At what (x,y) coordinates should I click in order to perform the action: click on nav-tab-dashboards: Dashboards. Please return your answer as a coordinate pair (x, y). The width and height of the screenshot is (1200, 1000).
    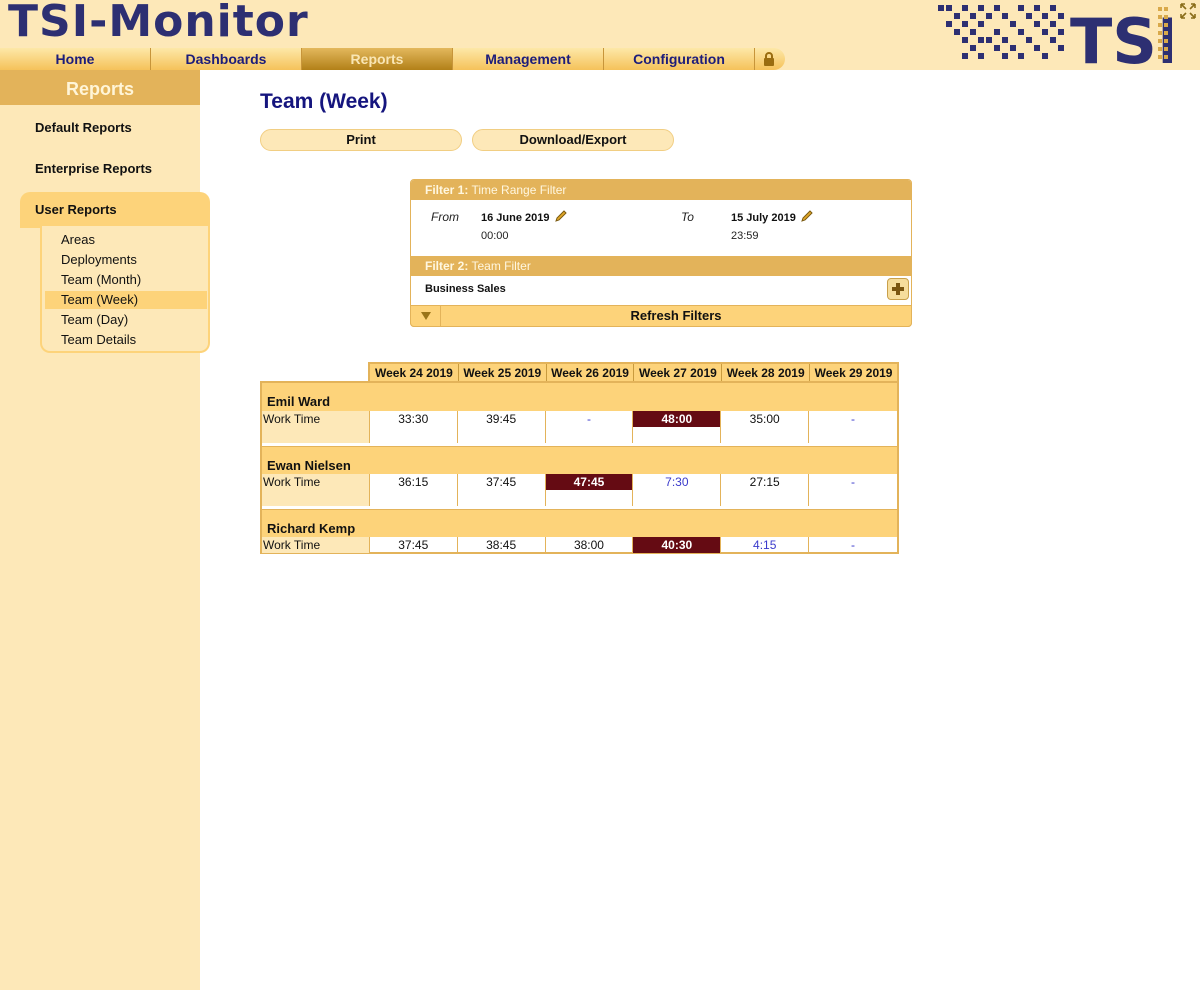
    Looking at the image, I should click on (226, 59).